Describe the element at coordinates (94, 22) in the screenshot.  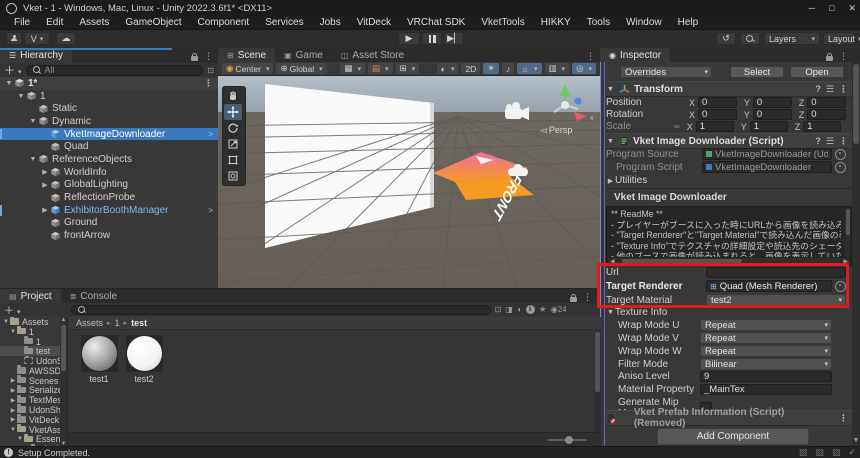
I see `menu-item-assets: Assets` at that location.